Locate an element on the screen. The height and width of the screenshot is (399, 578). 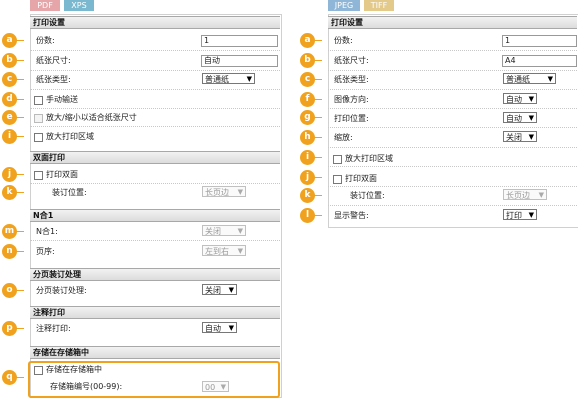
box-number-label: 存储箱编号(00-99): is located at coordinates (86, 386).